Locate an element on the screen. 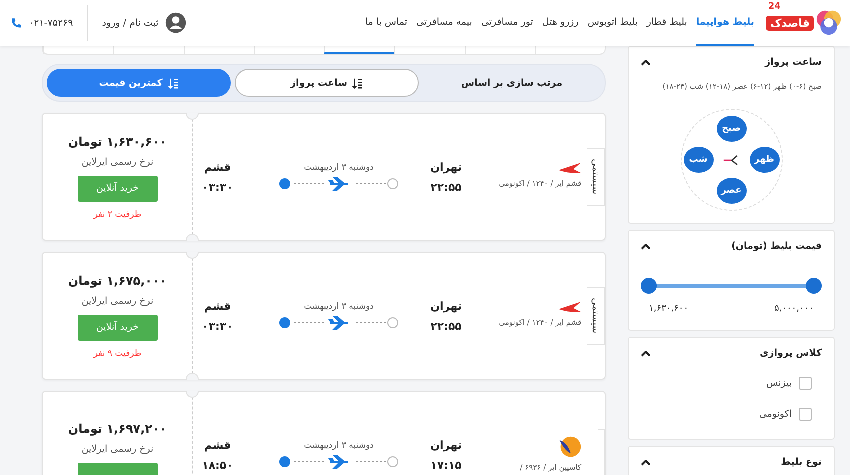 The width and height of the screenshot is (850, 475). ticket-price: ۱,۶۹۷,۲۰۰ تومان is located at coordinates (118, 429).